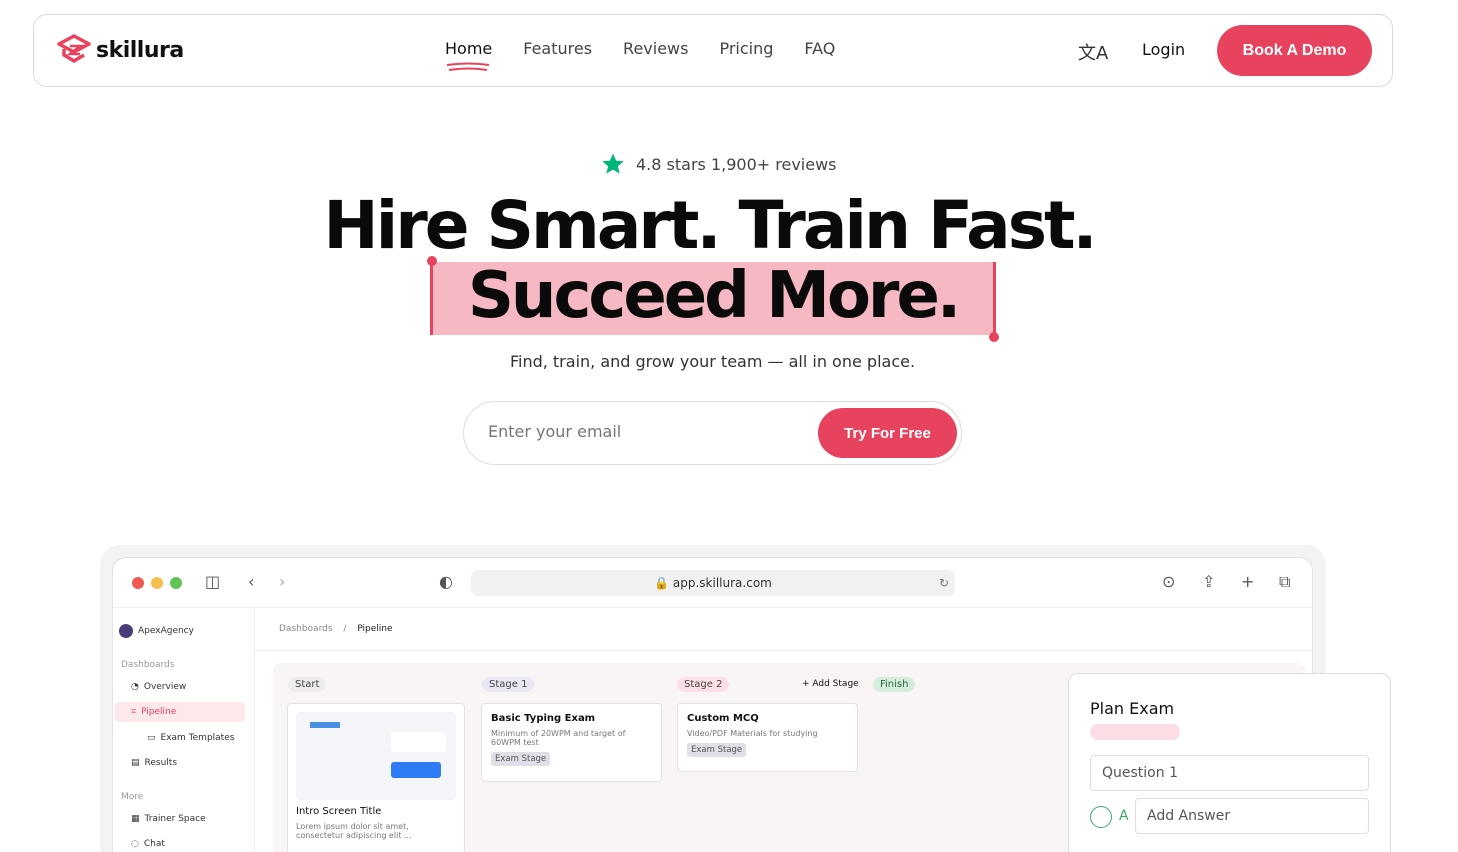 The height and width of the screenshot is (852, 1458). Describe the element at coordinates (307, 684) in the screenshot. I see `stage-start: Start` at that location.